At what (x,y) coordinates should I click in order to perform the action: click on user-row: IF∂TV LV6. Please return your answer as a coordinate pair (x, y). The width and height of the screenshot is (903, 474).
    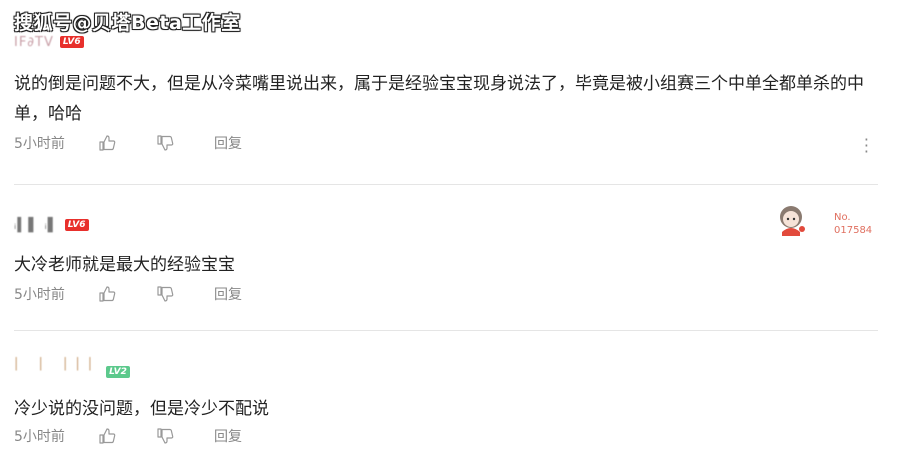
    Looking at the image, I should click on (446, 42).